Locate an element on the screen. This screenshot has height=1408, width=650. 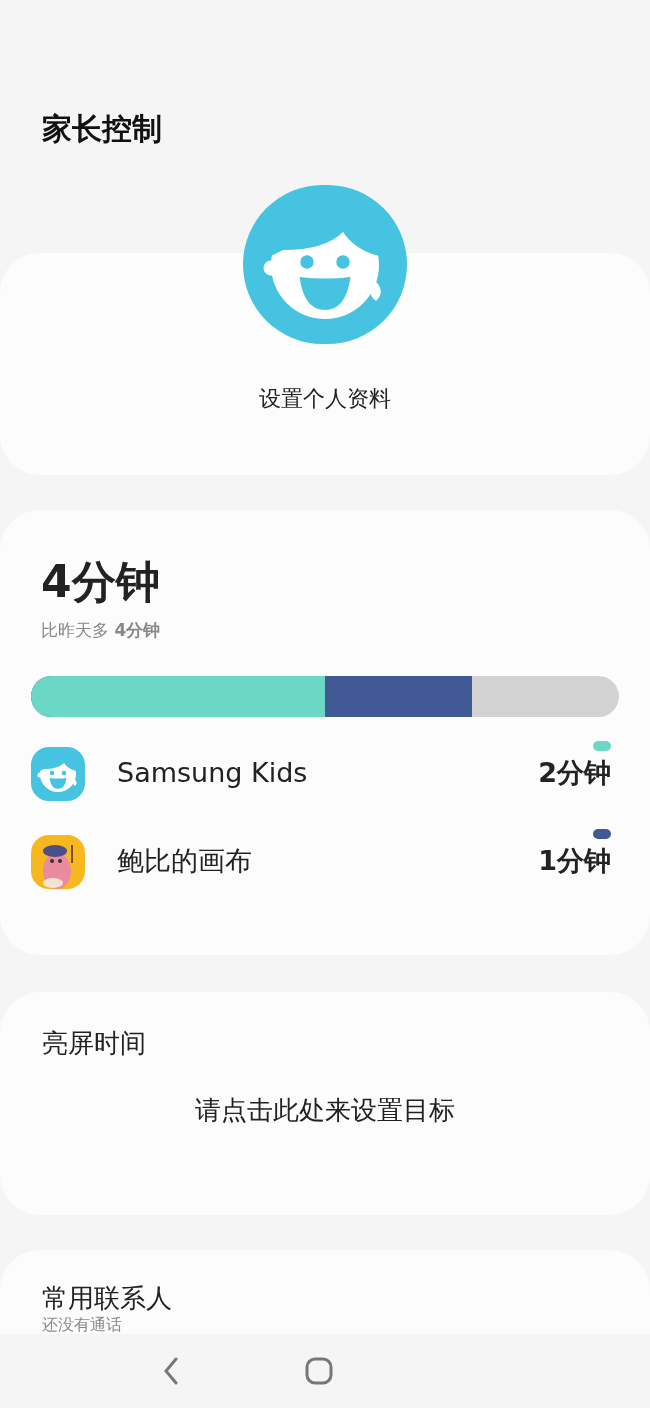
contacts-title: 常用联系人 is located at coordinates (107, 1298).